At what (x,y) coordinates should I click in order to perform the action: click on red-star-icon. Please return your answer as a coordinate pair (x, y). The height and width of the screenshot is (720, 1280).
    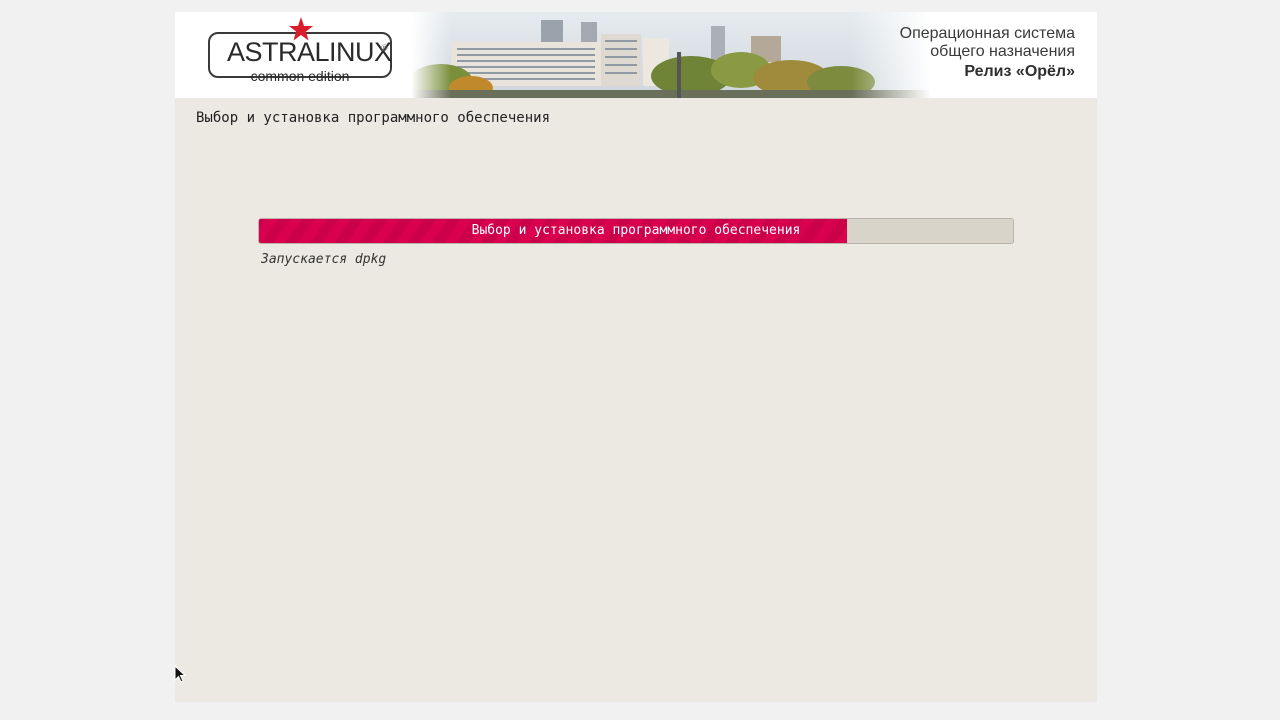
    Looking at the image, I should click on (301, 29).